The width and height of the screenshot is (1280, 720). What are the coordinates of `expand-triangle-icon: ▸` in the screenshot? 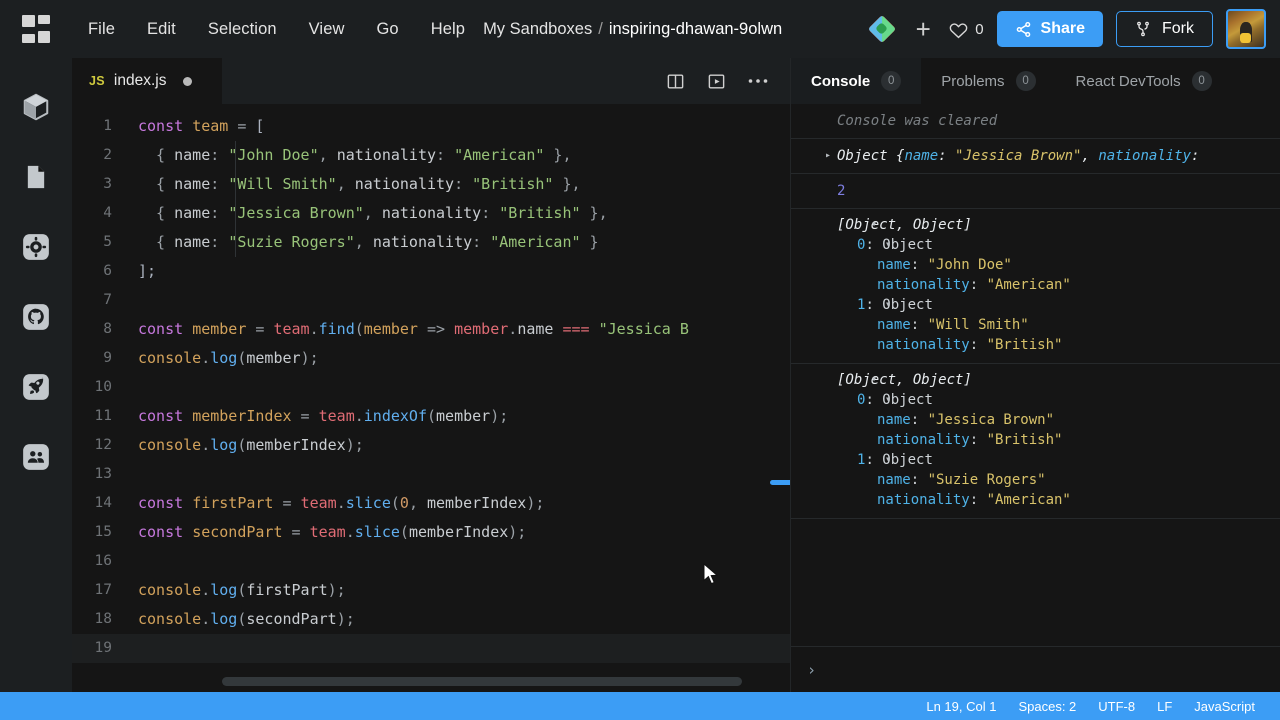 It's located at (828, 156).